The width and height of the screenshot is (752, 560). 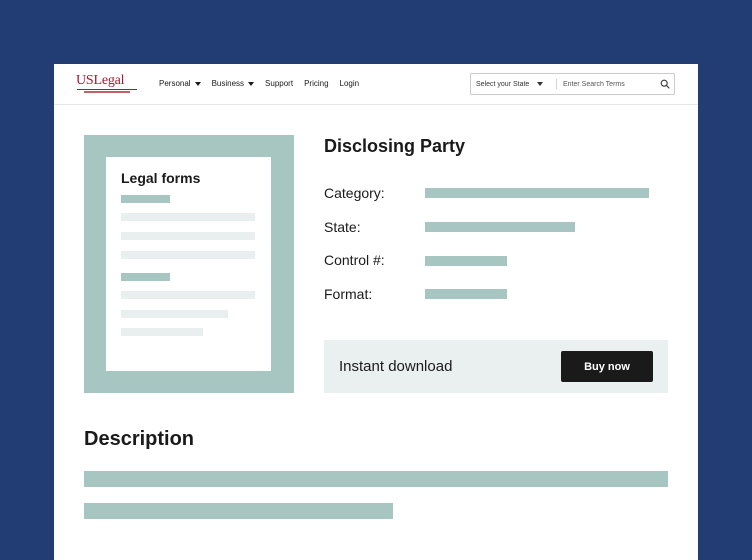 I want to click on nav-label-personal: Personal, so click(x=175, y=83).